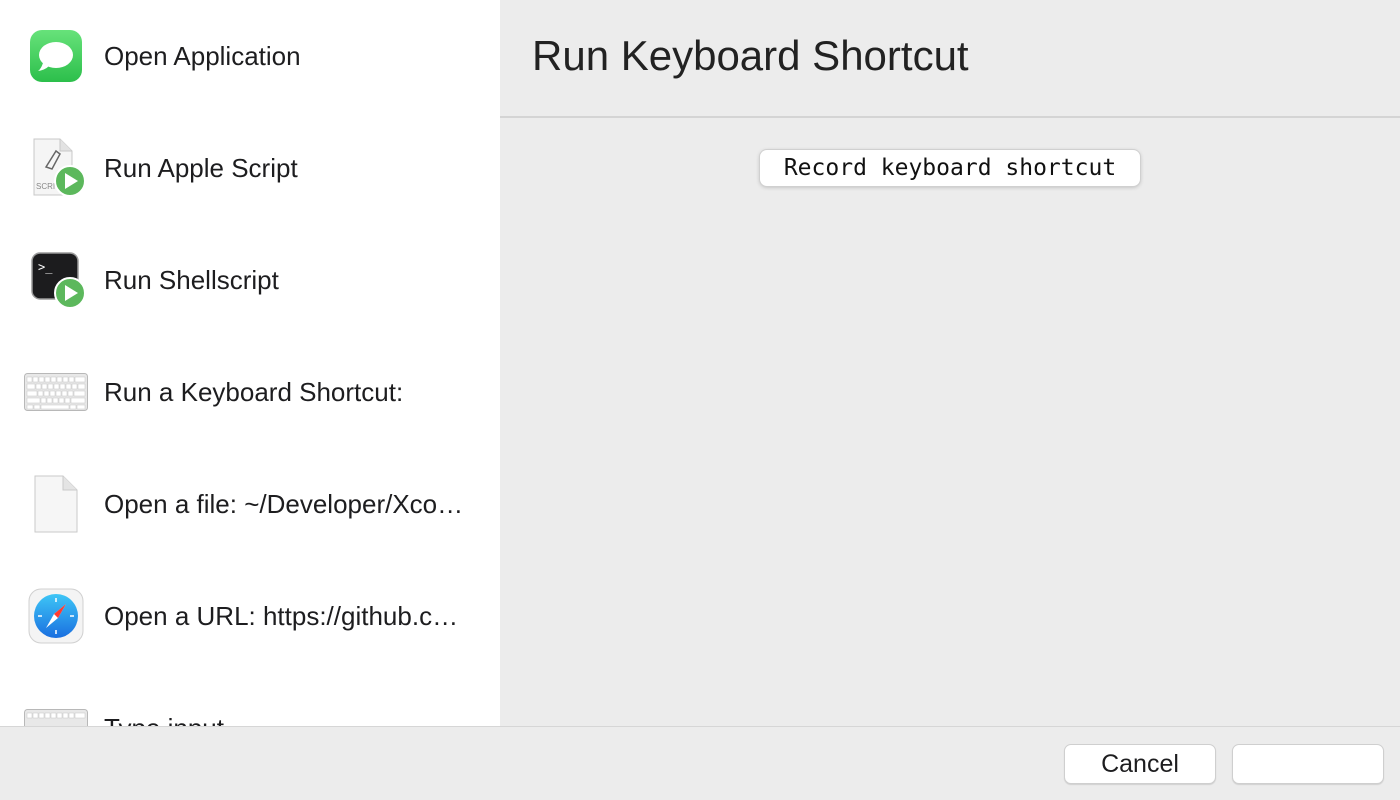 This screenshot has width=1400, height=800. What do you see at coordinates (164, 720) in the screenshot?
I see `action-label: Type input` at bounding box center [164, 720].